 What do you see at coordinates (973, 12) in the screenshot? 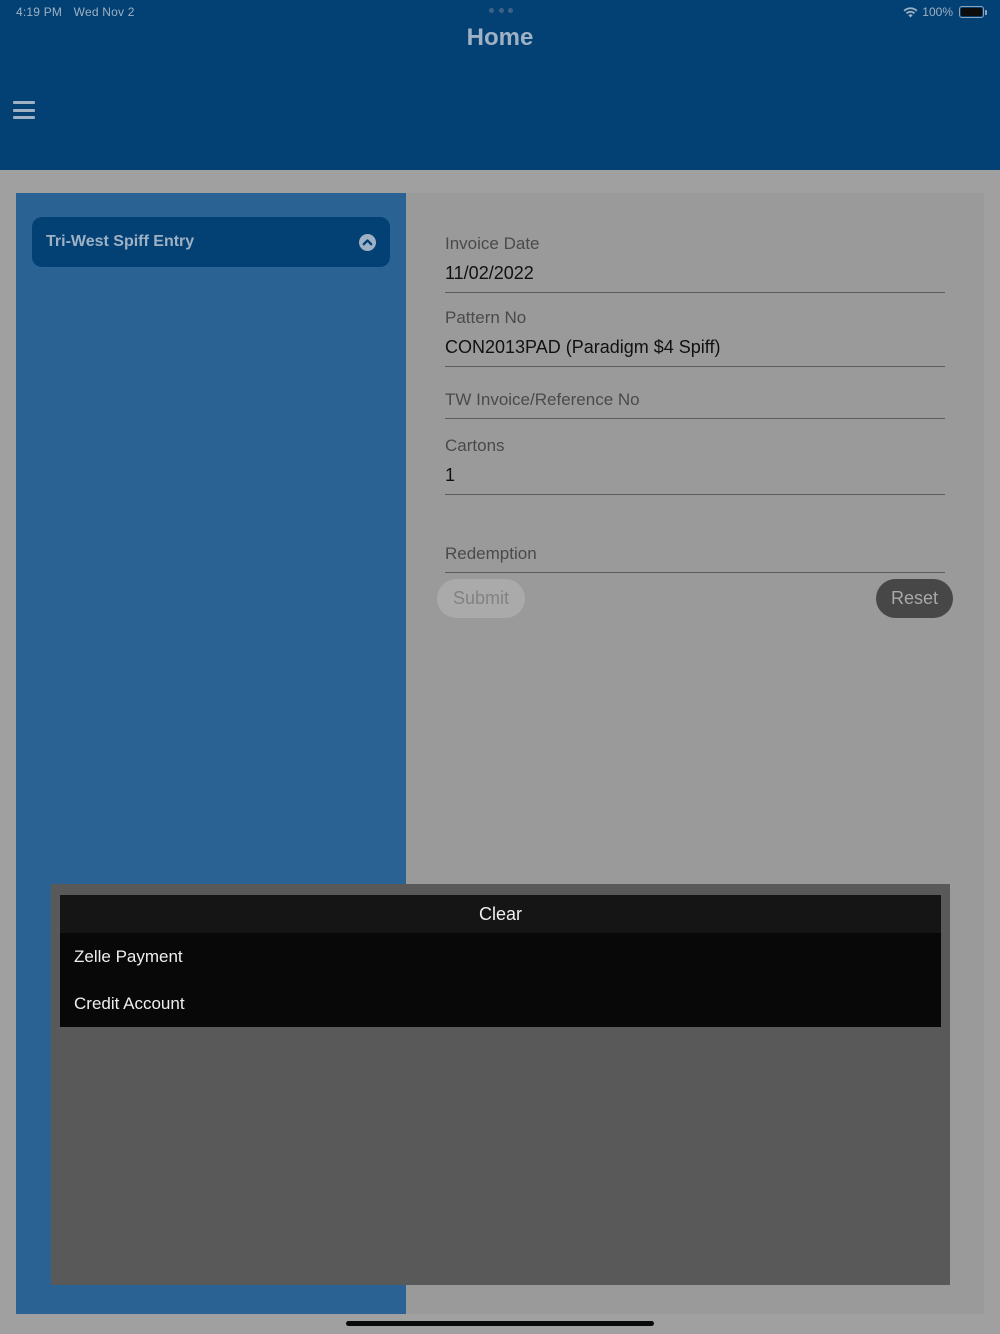
I see `battery-icon` at bounding box center [973, 12].